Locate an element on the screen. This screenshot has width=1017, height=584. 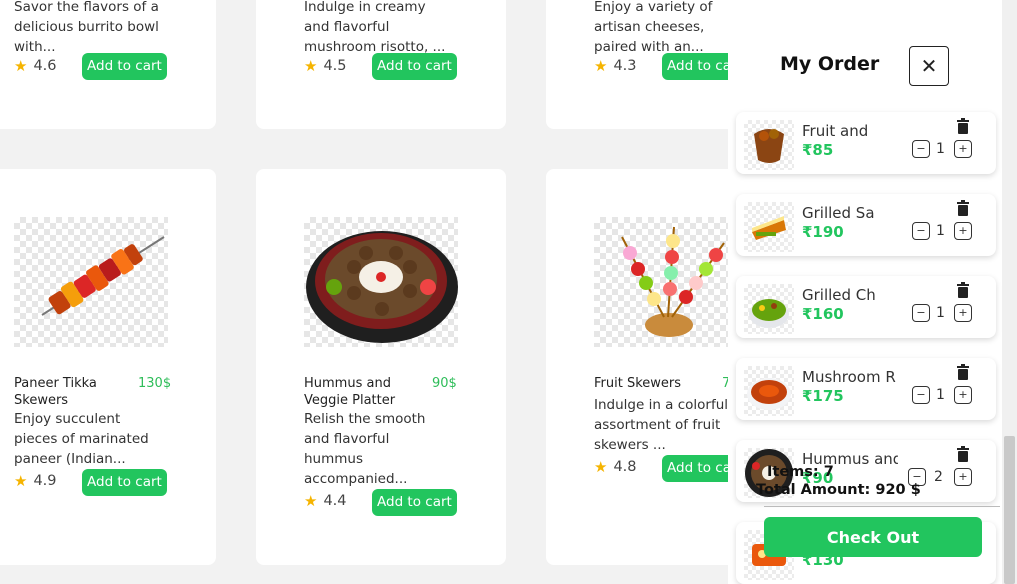
item-name: Hummus and Veggie Platter is located at coordinates (350, 392).